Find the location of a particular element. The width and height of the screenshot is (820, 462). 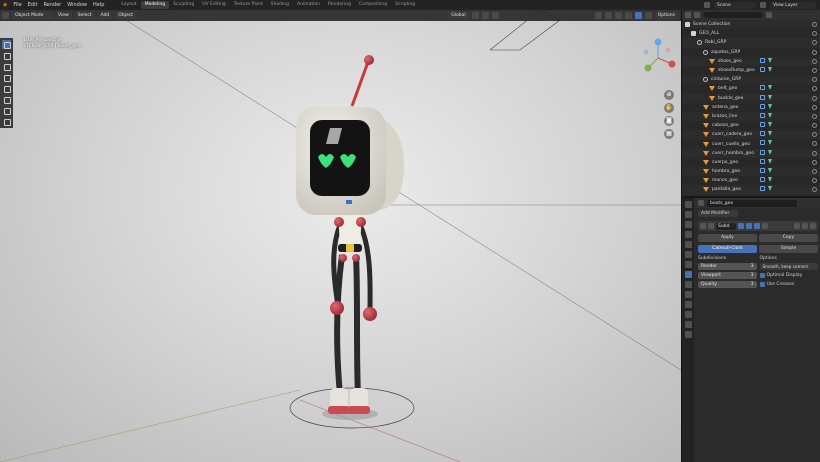

shading-rendered-icon is located at coordinates (648, 15).